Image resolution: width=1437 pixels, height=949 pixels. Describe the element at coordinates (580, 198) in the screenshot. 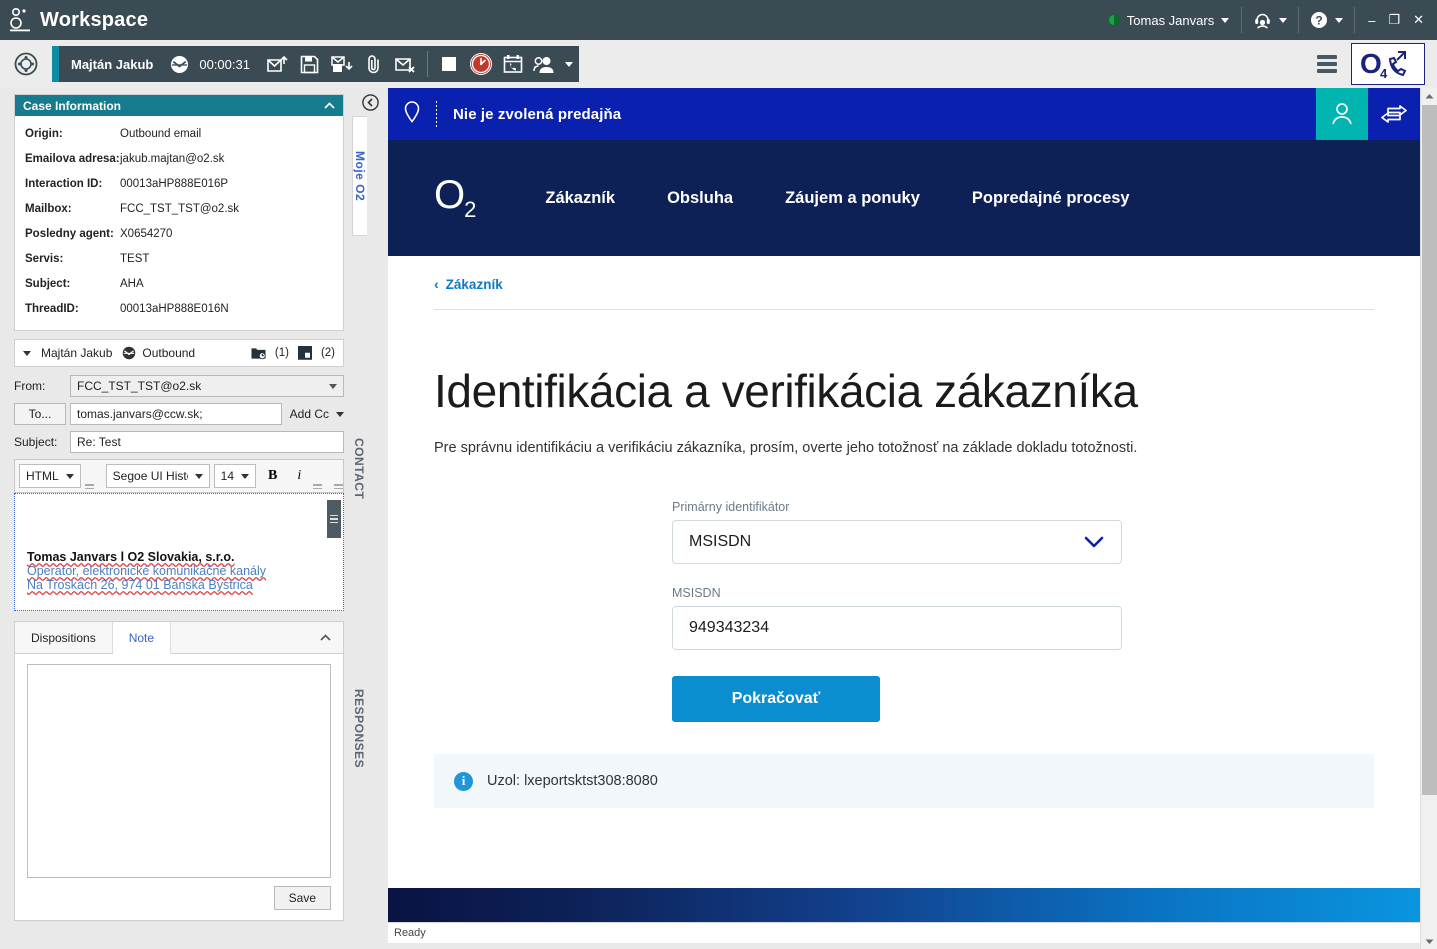

I see `nav-item-zakaznik: Zákazník` at that location.